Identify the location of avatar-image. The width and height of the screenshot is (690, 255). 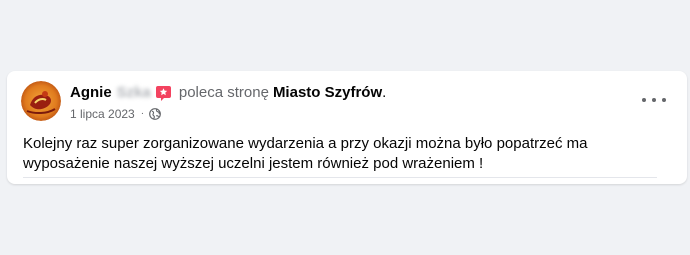
(41, 101).